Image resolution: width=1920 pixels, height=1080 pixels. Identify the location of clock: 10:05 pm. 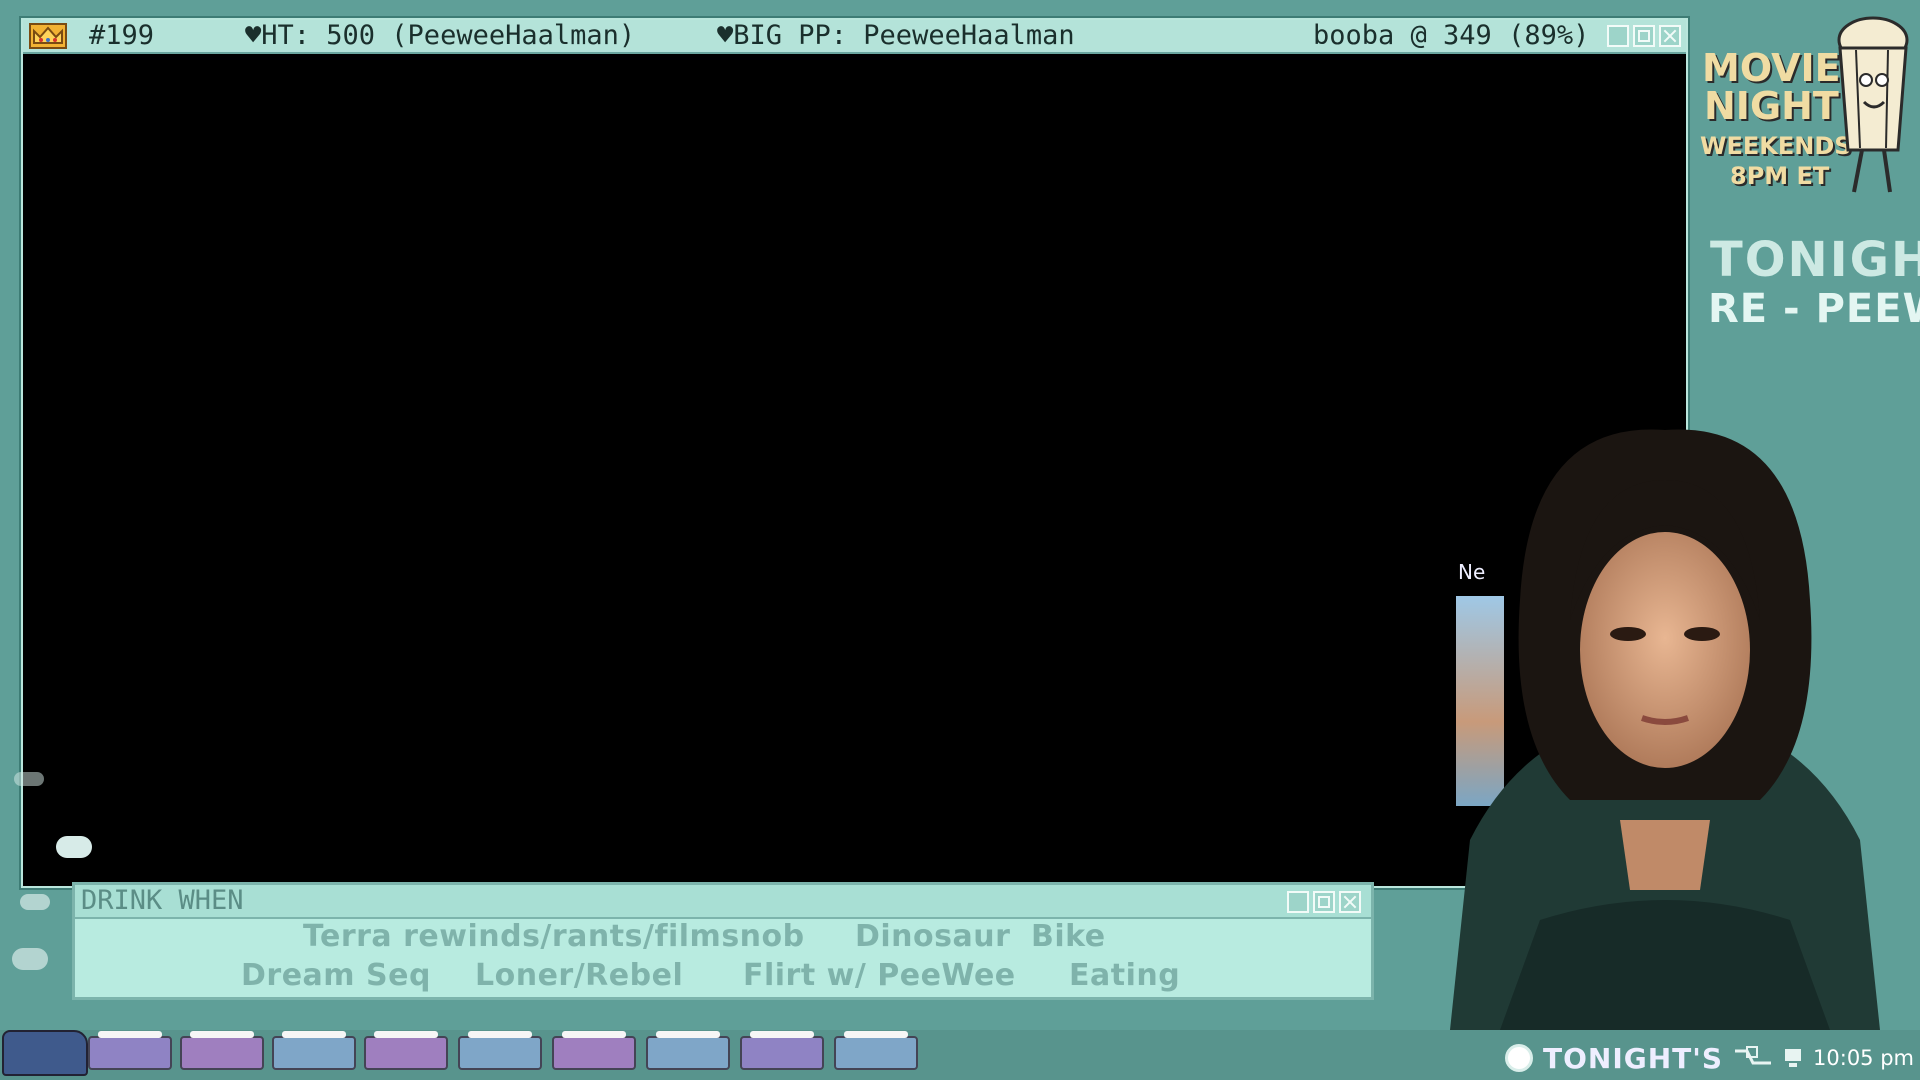
(1863, 1058).